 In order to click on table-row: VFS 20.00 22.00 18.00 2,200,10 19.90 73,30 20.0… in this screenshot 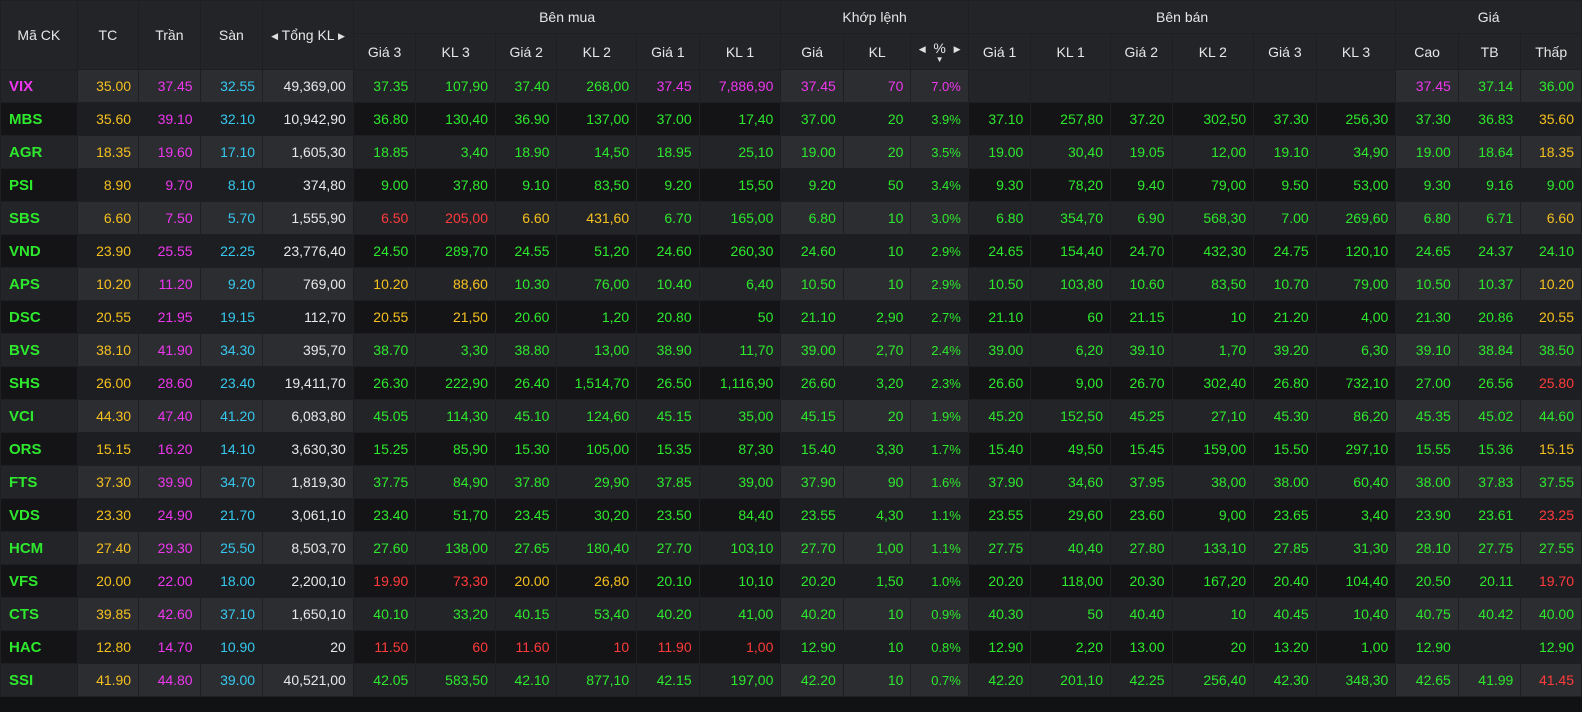, I will do `click(791, 581)`.